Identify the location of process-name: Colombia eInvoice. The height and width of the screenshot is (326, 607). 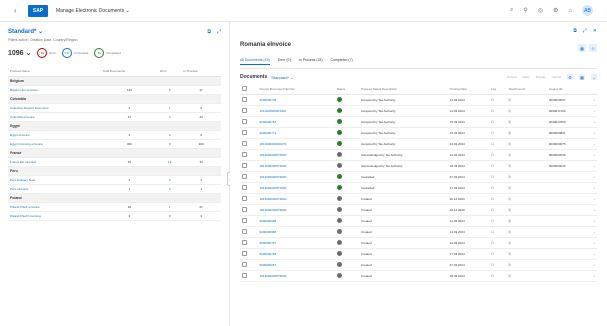
(54, 117).